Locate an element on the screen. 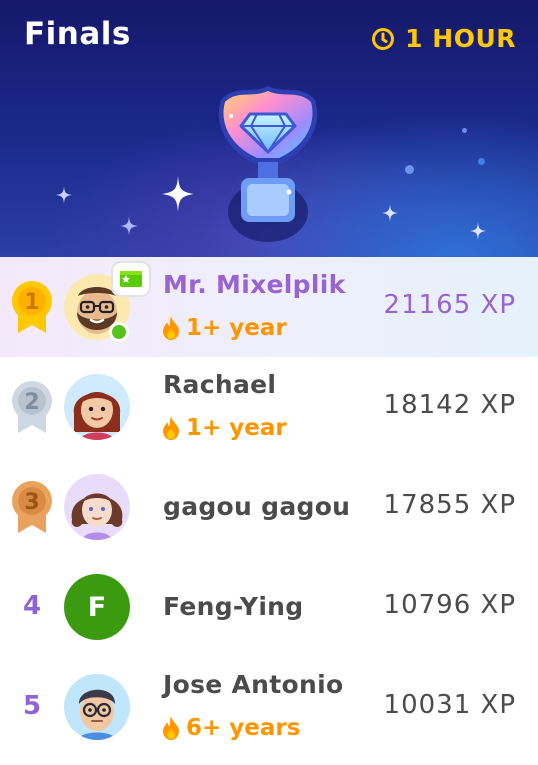  xp-value: 17855 XP is located at coordinates (449, 505).